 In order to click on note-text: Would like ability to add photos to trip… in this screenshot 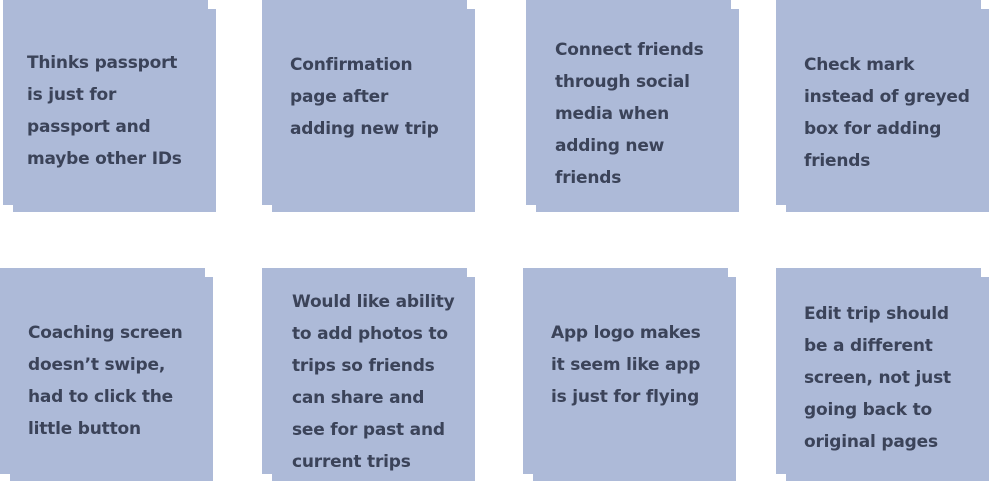, I will do `click(377, 382)`.